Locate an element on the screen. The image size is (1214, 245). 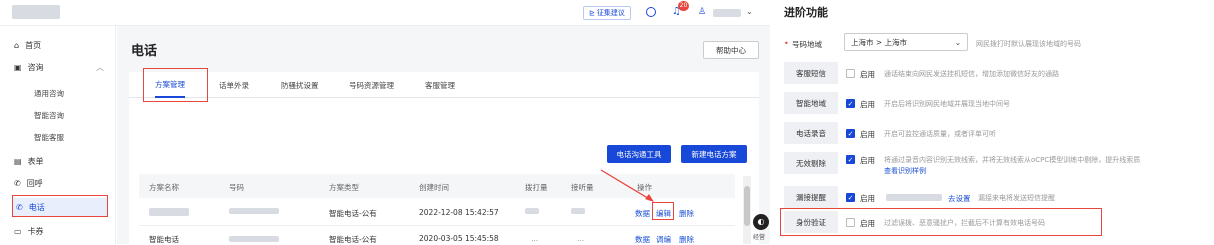
row-created: 2022-12-08 15:42:57 is located at coordinates (459, 212).